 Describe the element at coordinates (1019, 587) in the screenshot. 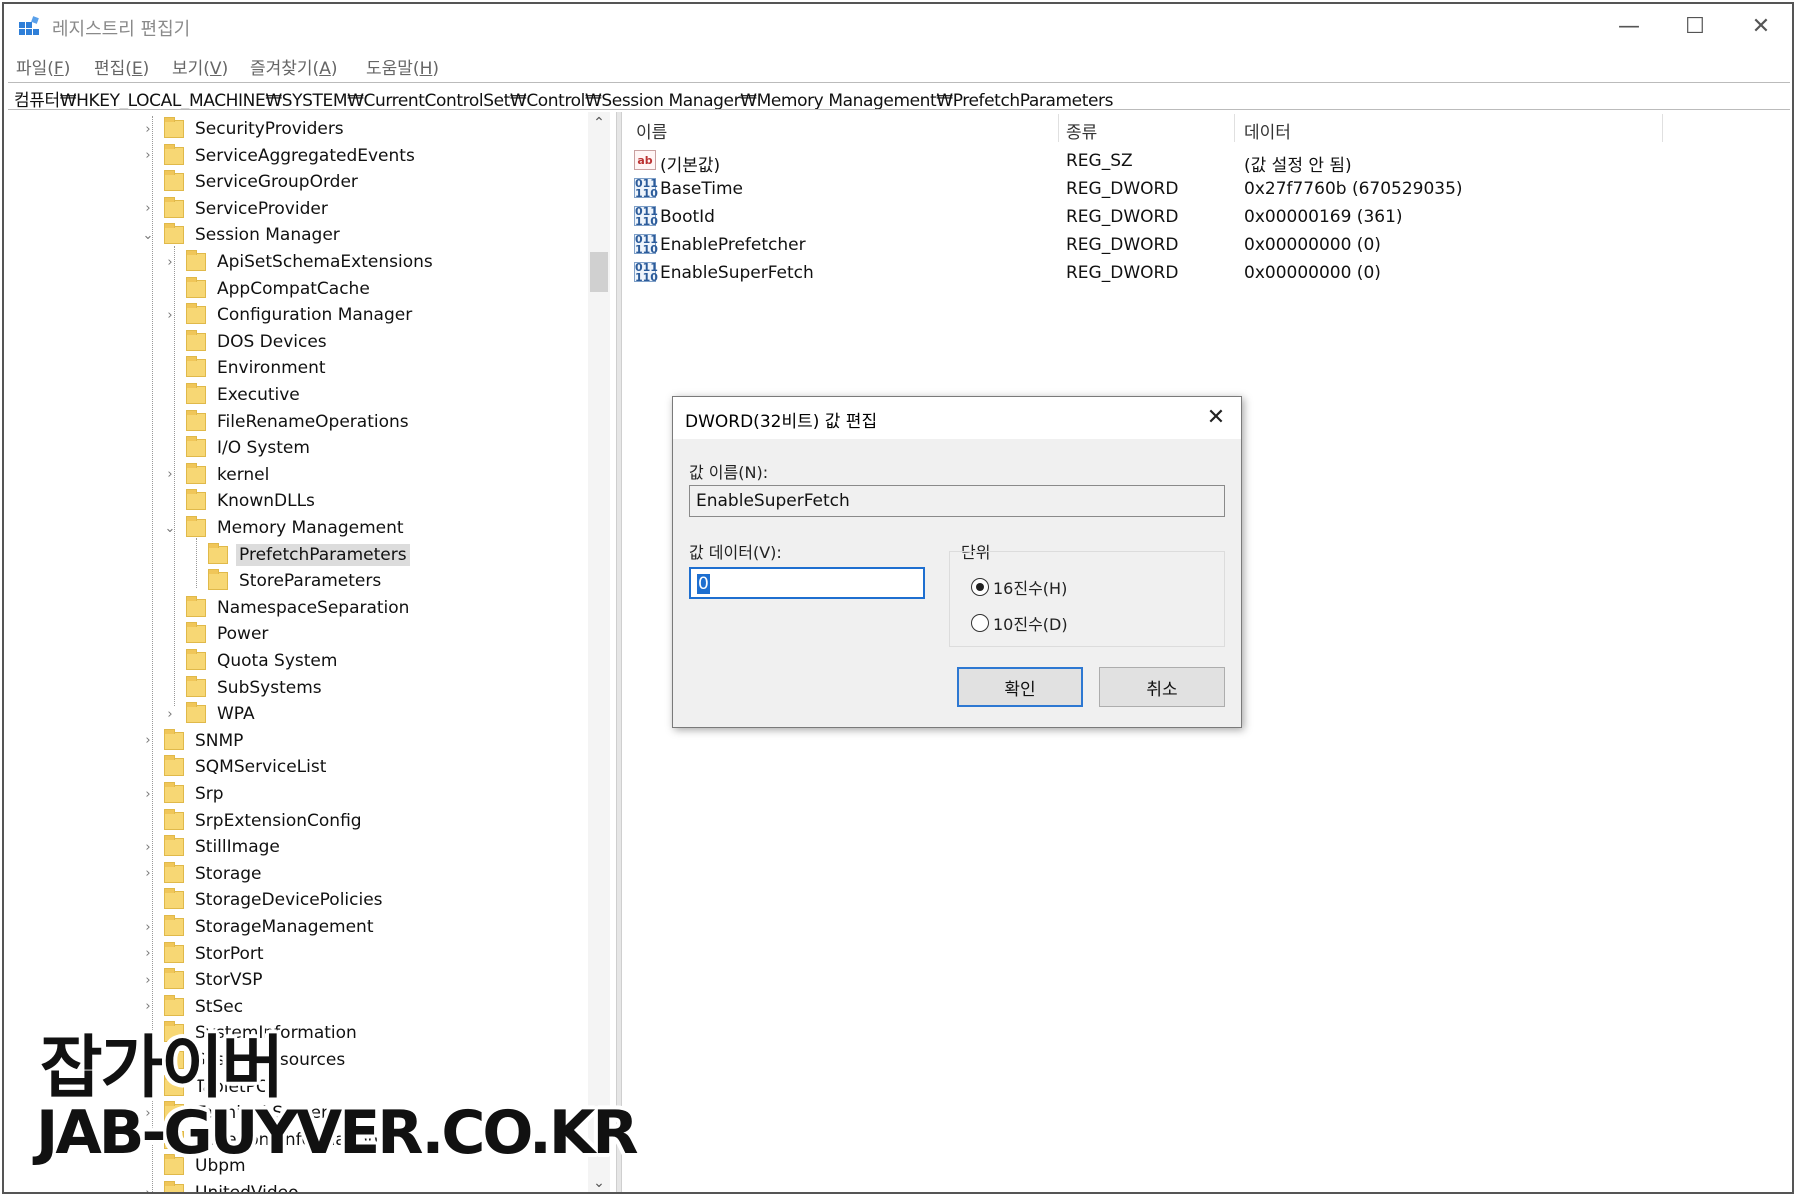

I see `hex-radio: 16진수(H)` at that location.